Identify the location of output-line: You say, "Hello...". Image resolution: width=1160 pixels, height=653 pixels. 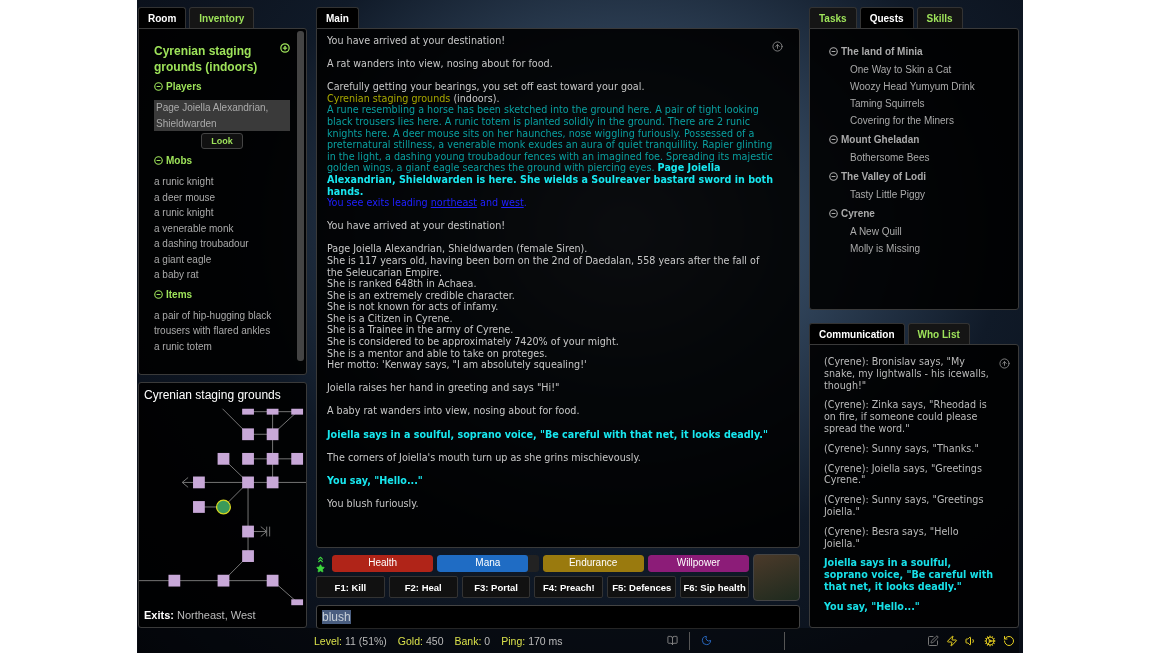
(375, 480).